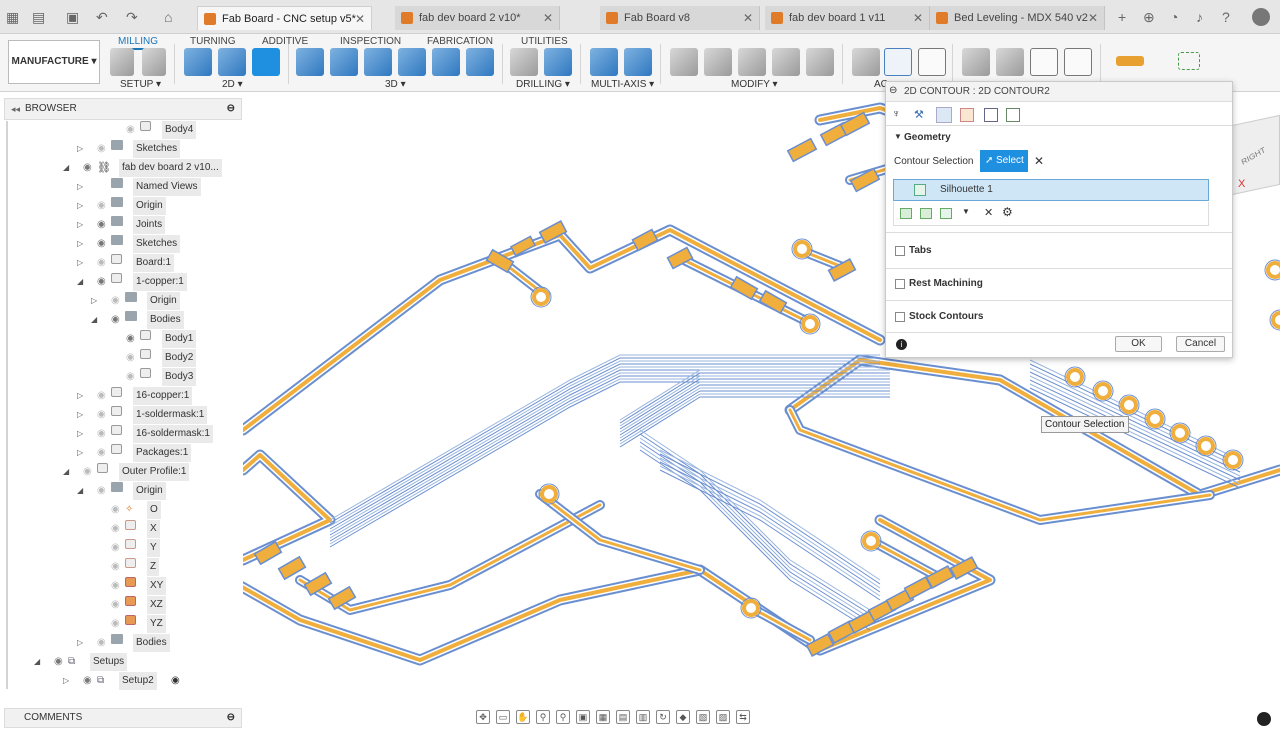 Image resolution: width=1280 pixels, height=741 pixels. What do you see at coordinates (12, 17) in the screenshot?
I see `grid-menu-icon: ▦` at bounding box center [12, 17].